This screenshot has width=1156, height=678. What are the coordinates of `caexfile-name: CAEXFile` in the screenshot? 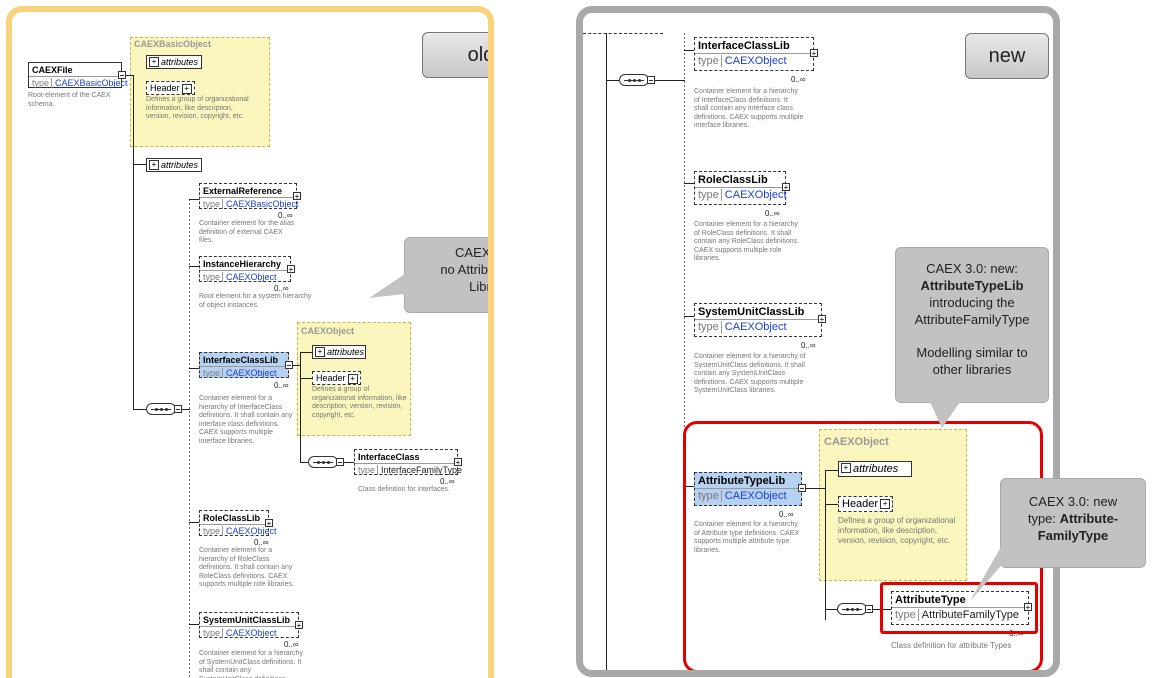 It's located at (52, 70).